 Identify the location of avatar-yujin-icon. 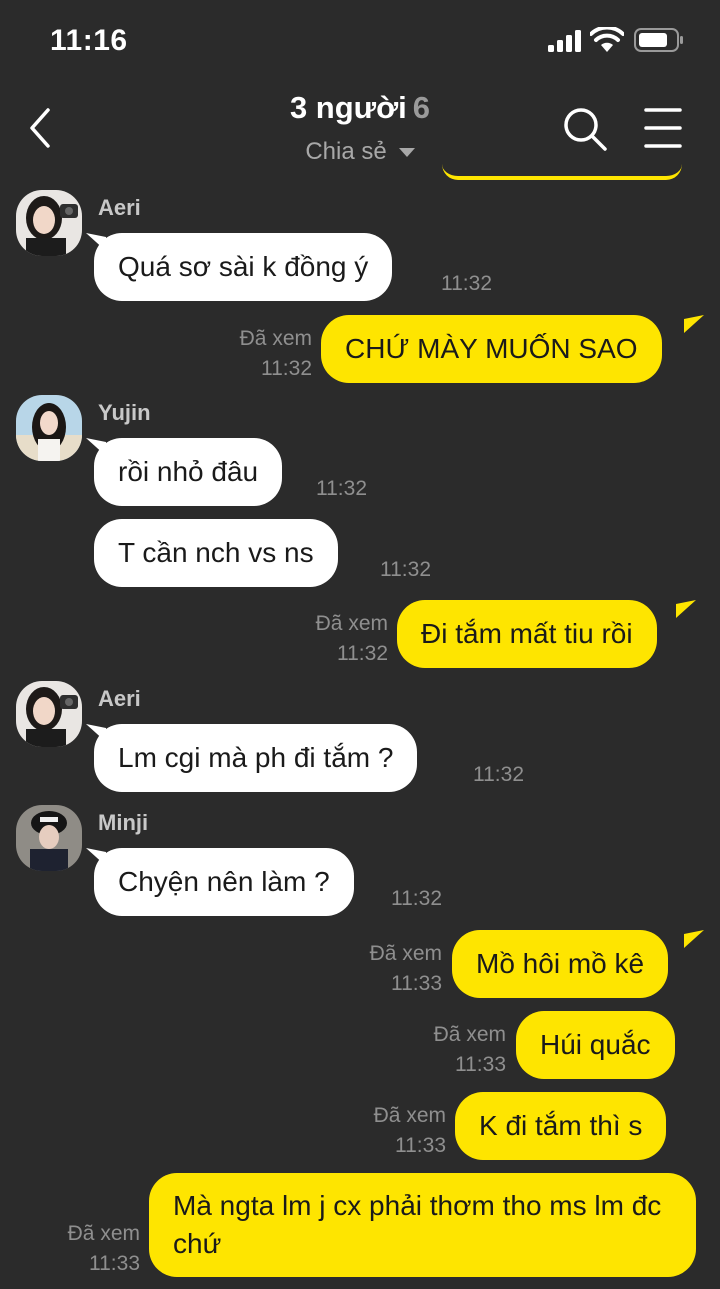
(49, 428).